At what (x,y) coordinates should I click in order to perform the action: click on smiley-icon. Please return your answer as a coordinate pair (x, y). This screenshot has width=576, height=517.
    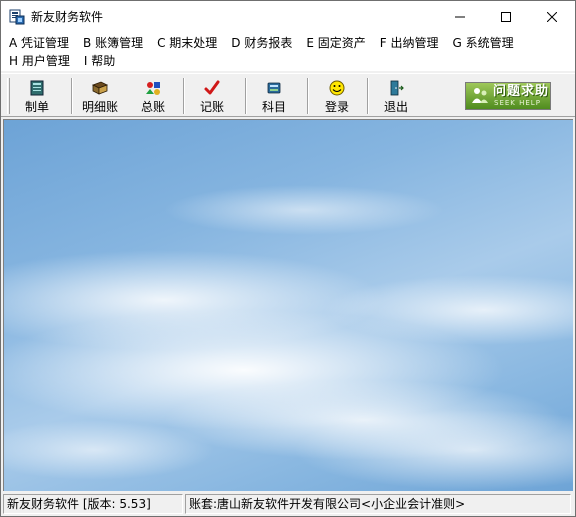
    Looking at the image, I should click on (337, 88).